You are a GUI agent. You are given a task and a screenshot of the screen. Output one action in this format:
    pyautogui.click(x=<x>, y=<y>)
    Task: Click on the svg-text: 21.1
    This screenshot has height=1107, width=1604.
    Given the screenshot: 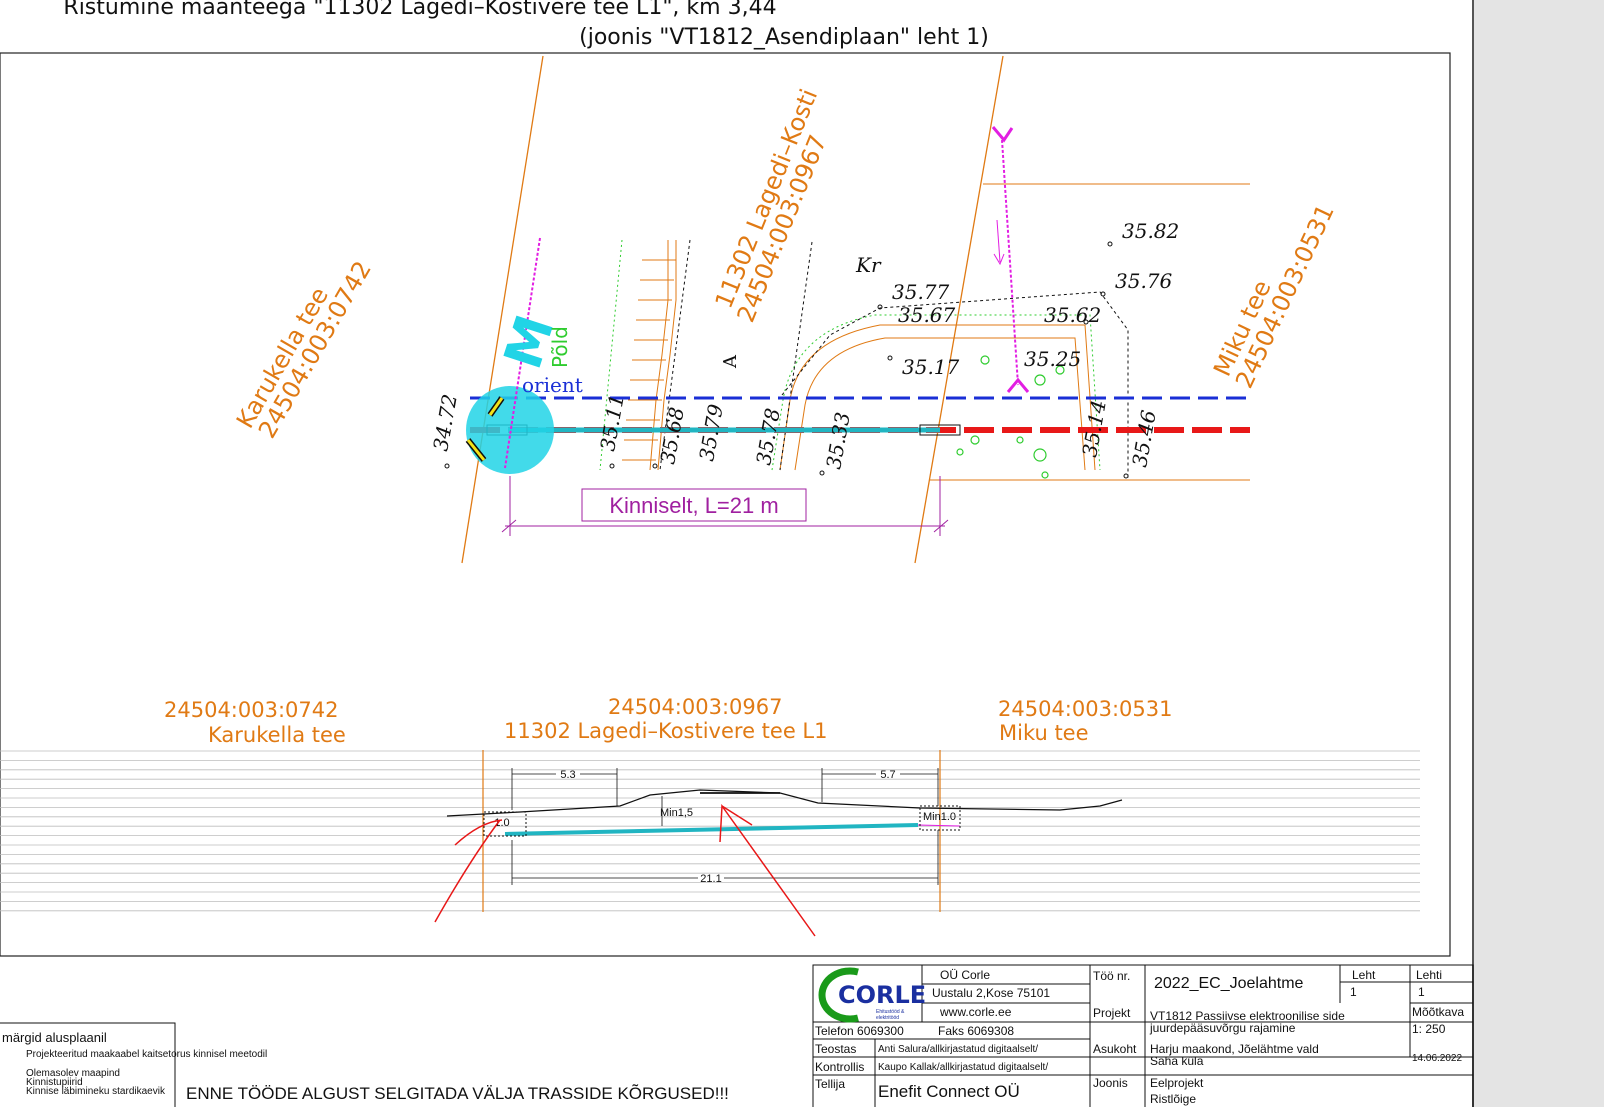 What is the action you would take?
    pyautogui.click(x=710, y=879)
    